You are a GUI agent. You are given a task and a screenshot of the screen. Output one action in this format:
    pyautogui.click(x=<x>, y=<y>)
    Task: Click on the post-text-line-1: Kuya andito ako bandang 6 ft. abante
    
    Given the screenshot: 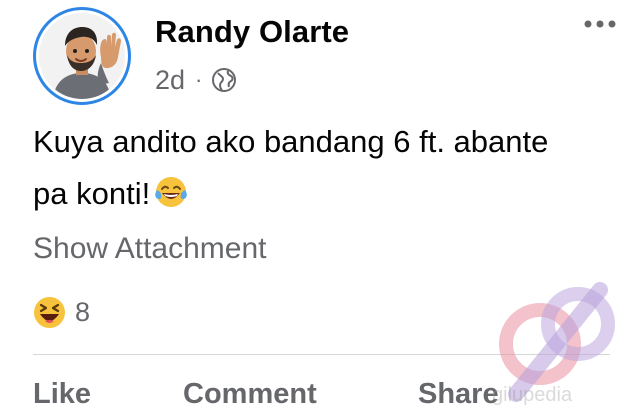 What is the action you would take?
    pyautogui.click(x=291, y=141)
    